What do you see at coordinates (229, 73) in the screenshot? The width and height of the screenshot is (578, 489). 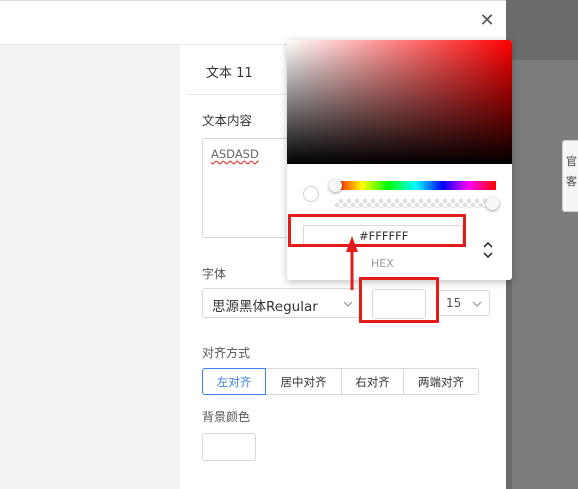 I see `panel-title: 文本 11` at bounding box center [229, 73].